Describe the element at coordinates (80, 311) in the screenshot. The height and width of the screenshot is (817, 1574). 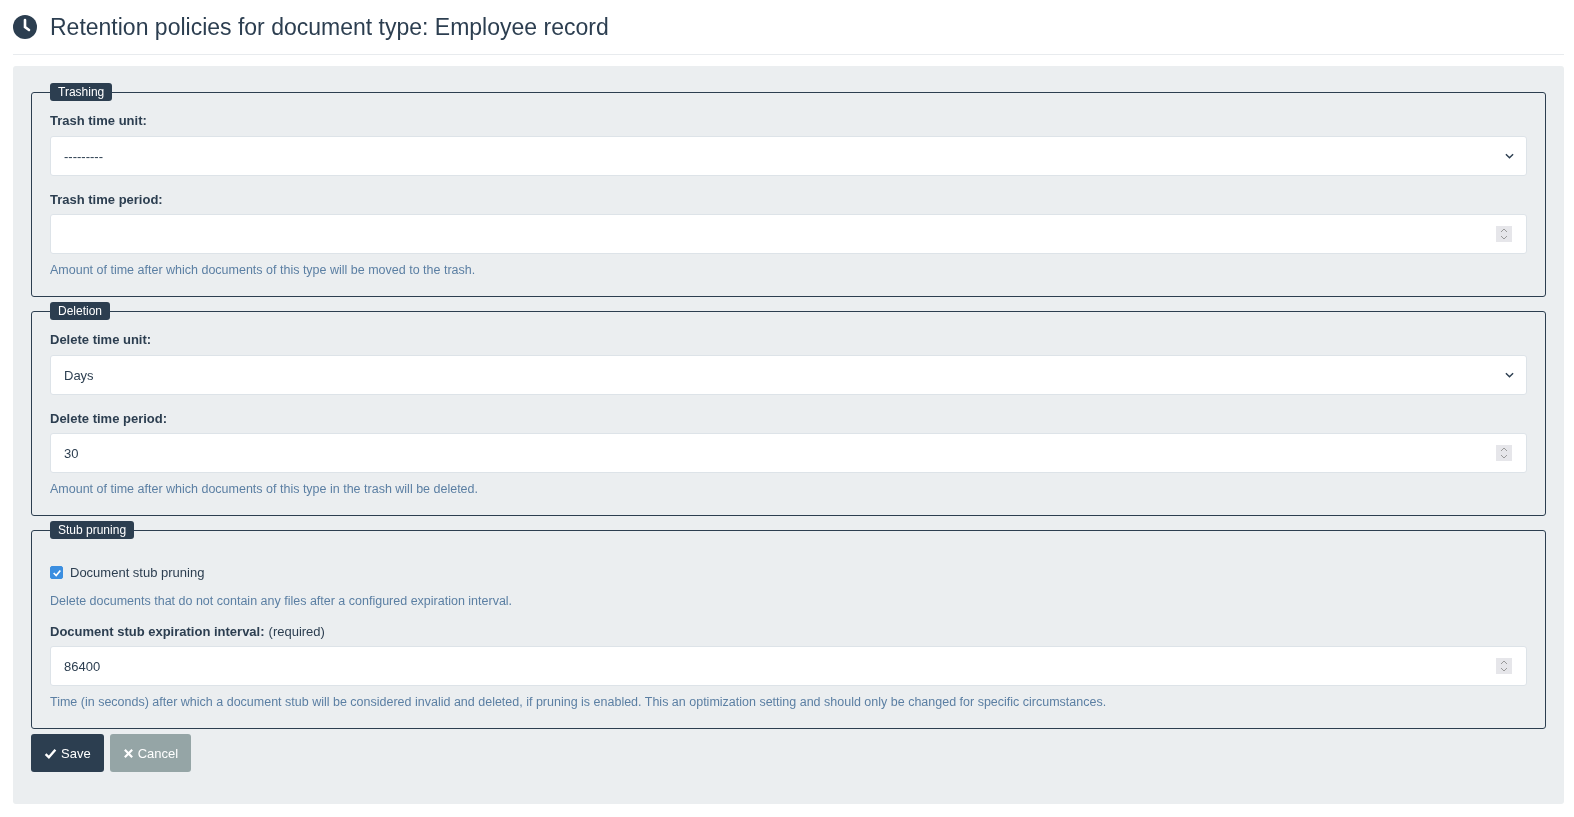
I see `section-legend: Deletion` at that location.